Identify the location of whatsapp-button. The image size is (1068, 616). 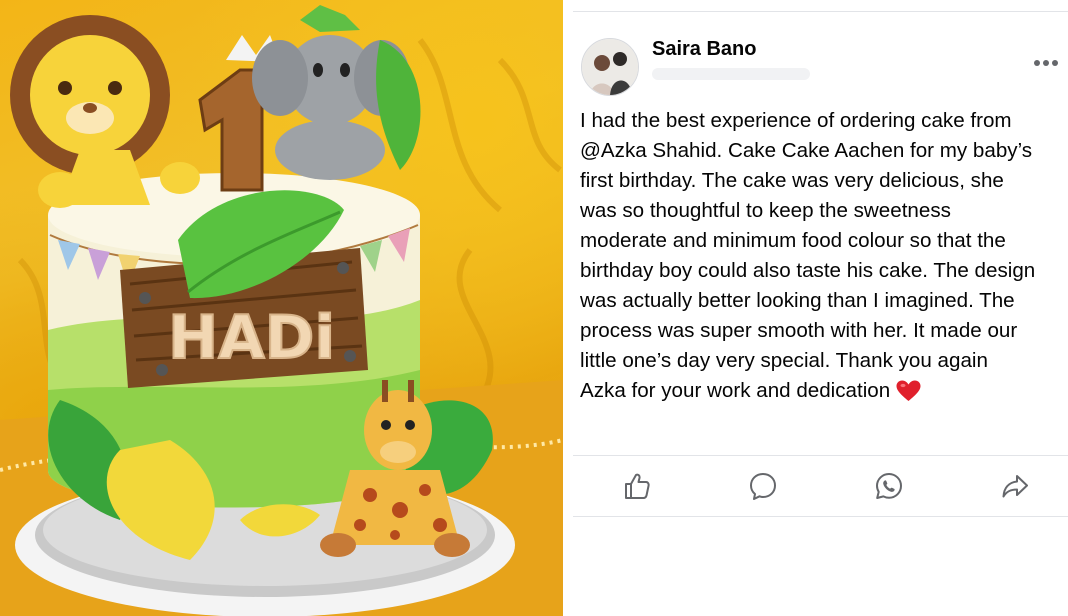
(889, 486).